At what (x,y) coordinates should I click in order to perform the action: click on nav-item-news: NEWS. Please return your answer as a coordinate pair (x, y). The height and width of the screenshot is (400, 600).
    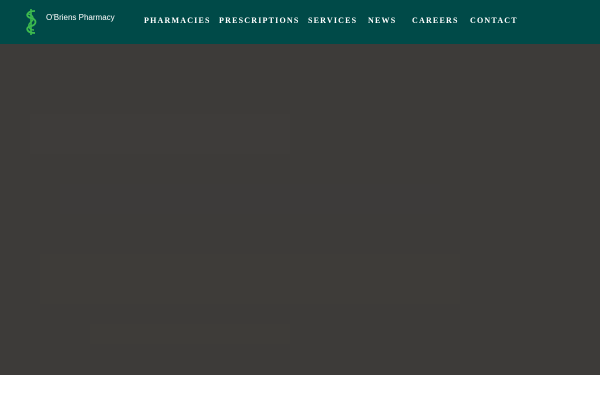
    Looking at the image, I should click on (382, 21).